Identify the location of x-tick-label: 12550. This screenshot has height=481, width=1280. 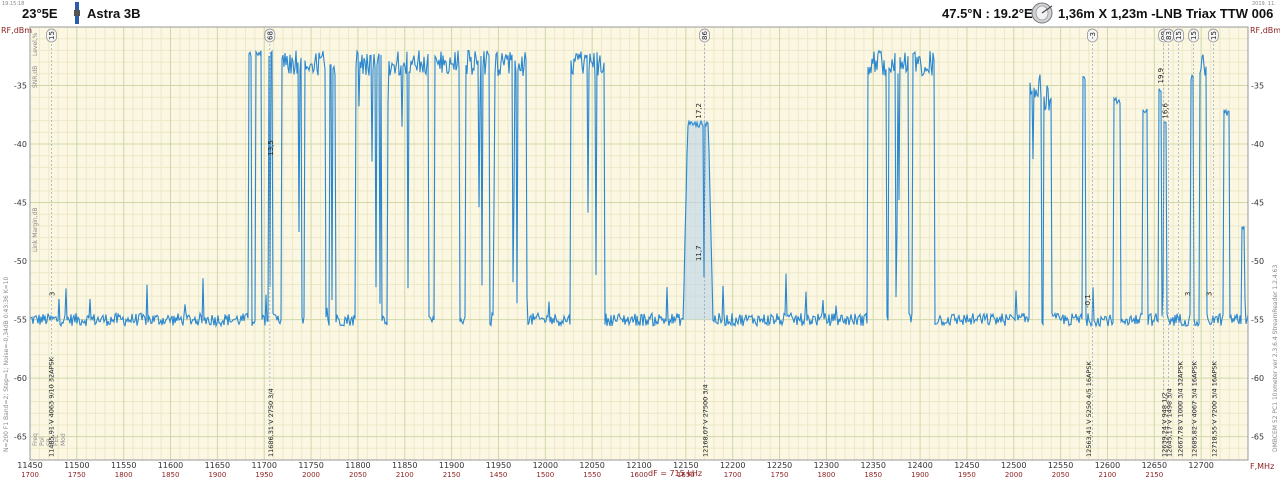
(1060, 465).